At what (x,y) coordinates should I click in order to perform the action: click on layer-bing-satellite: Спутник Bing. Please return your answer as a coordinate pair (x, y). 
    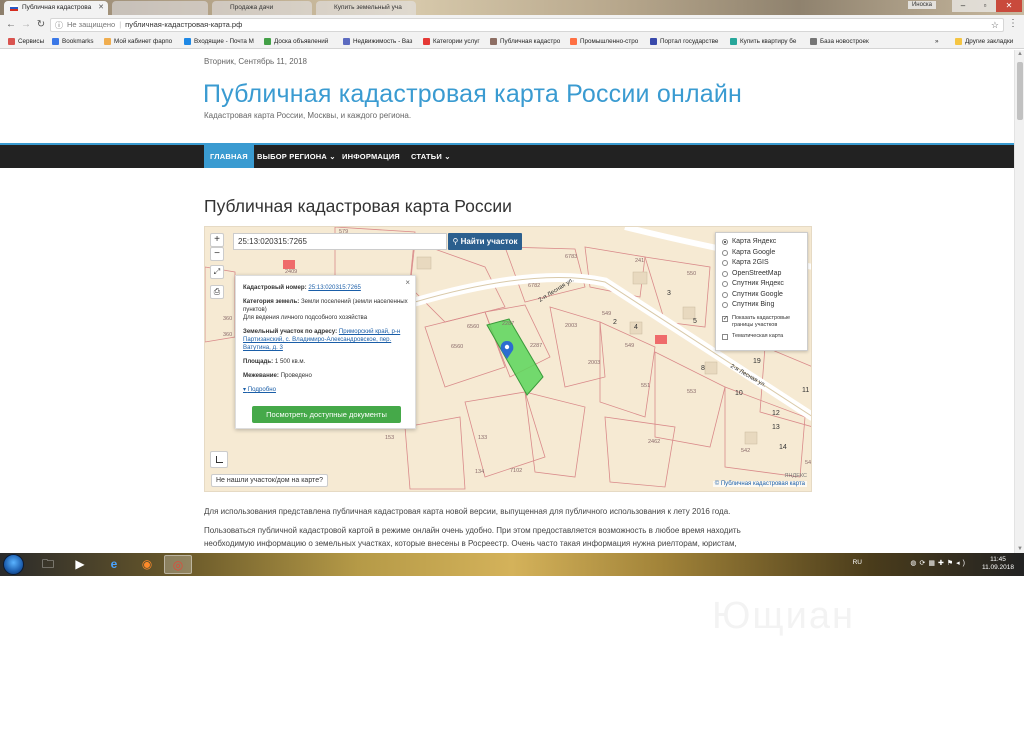
    Looking at the image, I should click on (761, 305).